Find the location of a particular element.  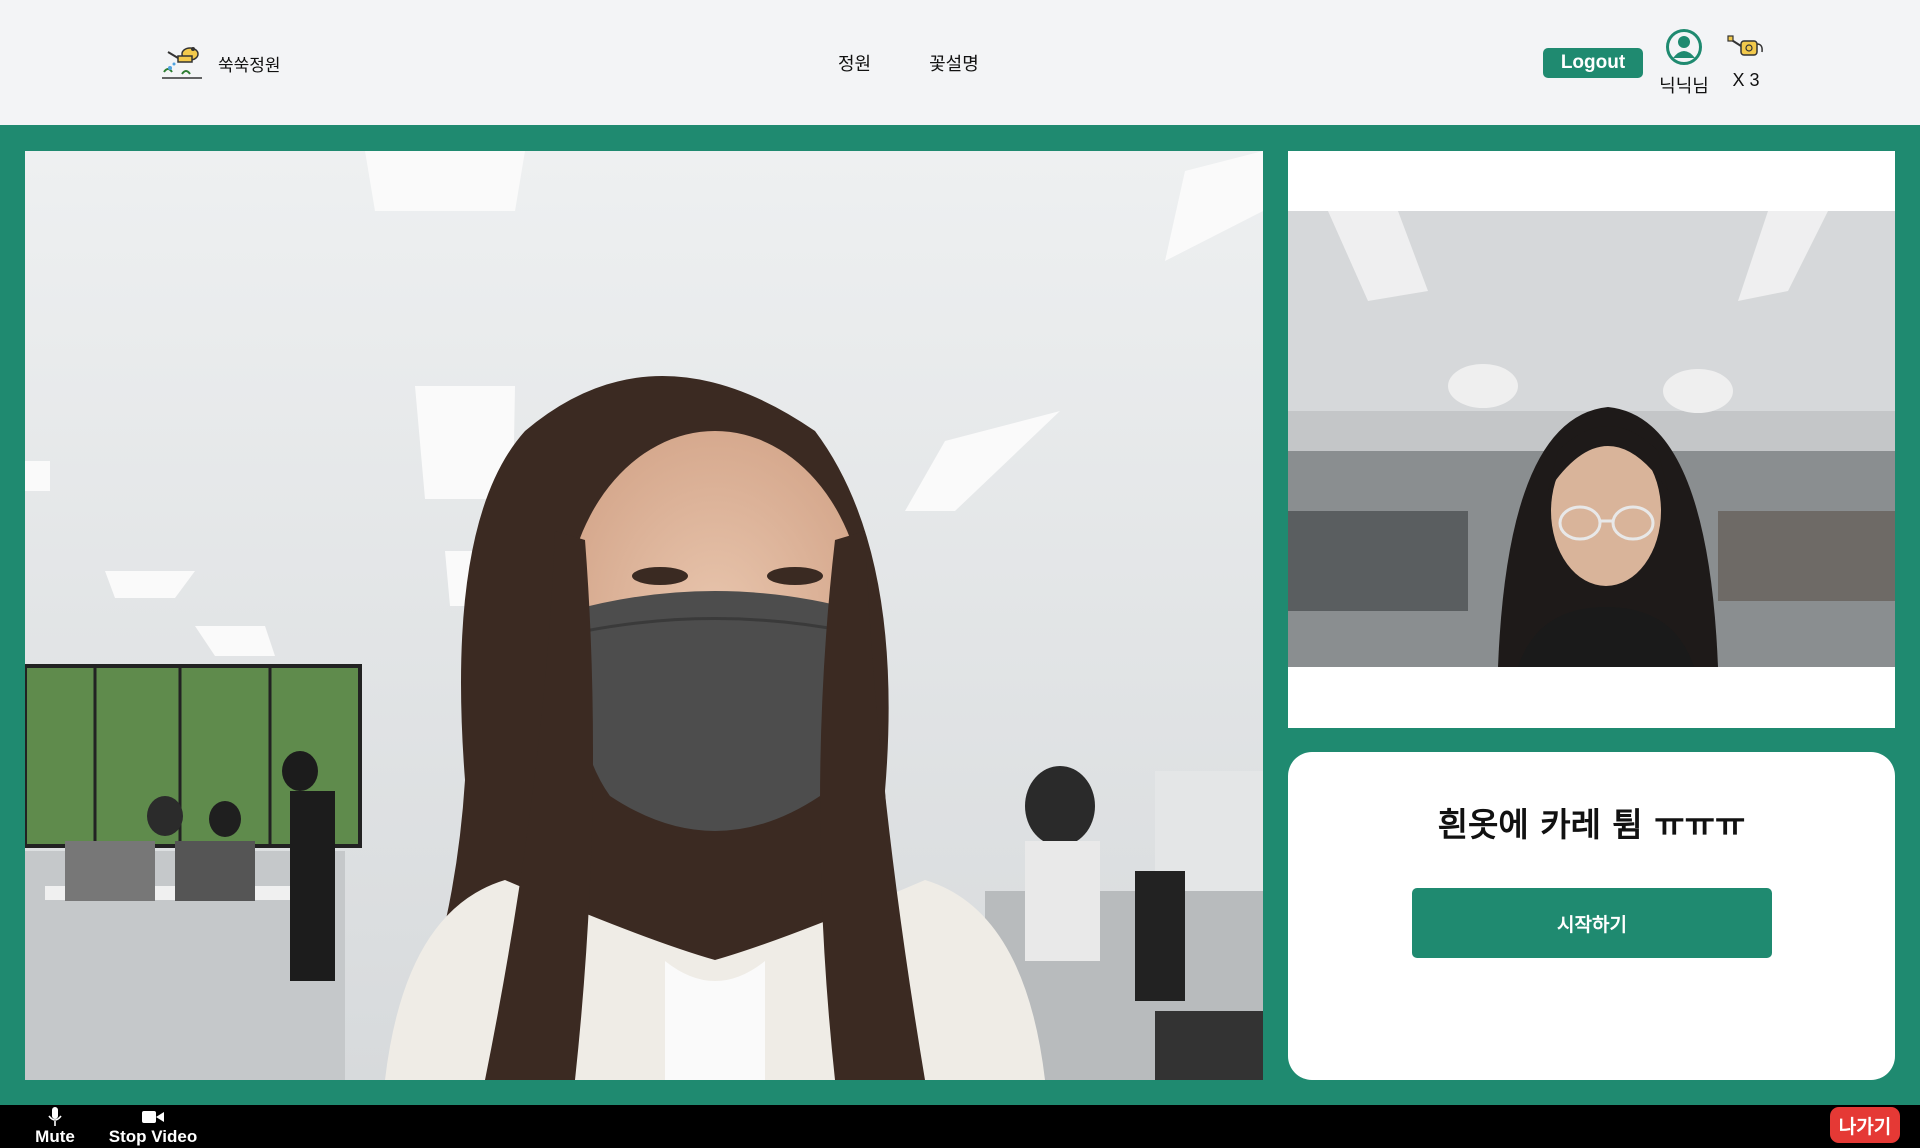

mute-button: Mute is located at coordinates (55, 1127).